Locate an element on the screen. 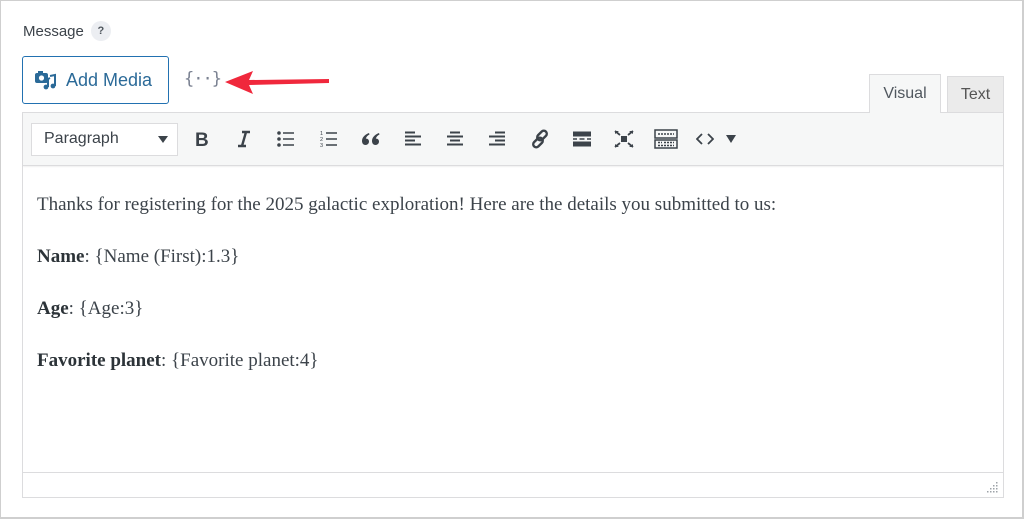 The width and height of the screenshot is (1024, 519). insert-link-button is located at coordinates (540, 139).